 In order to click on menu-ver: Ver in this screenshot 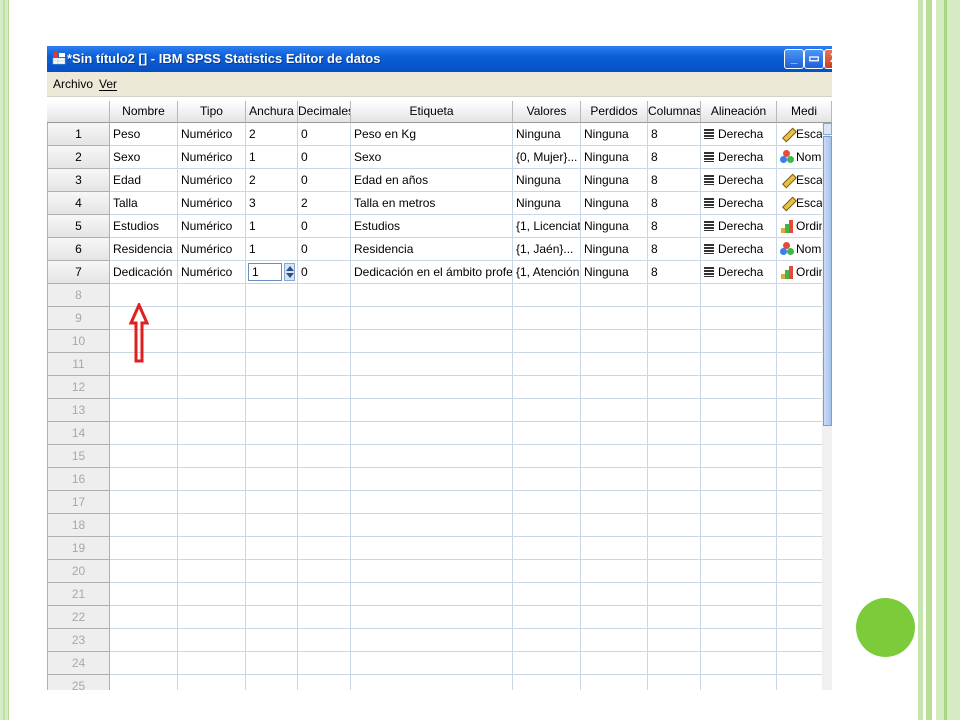, I will do `click(108, 84)`.